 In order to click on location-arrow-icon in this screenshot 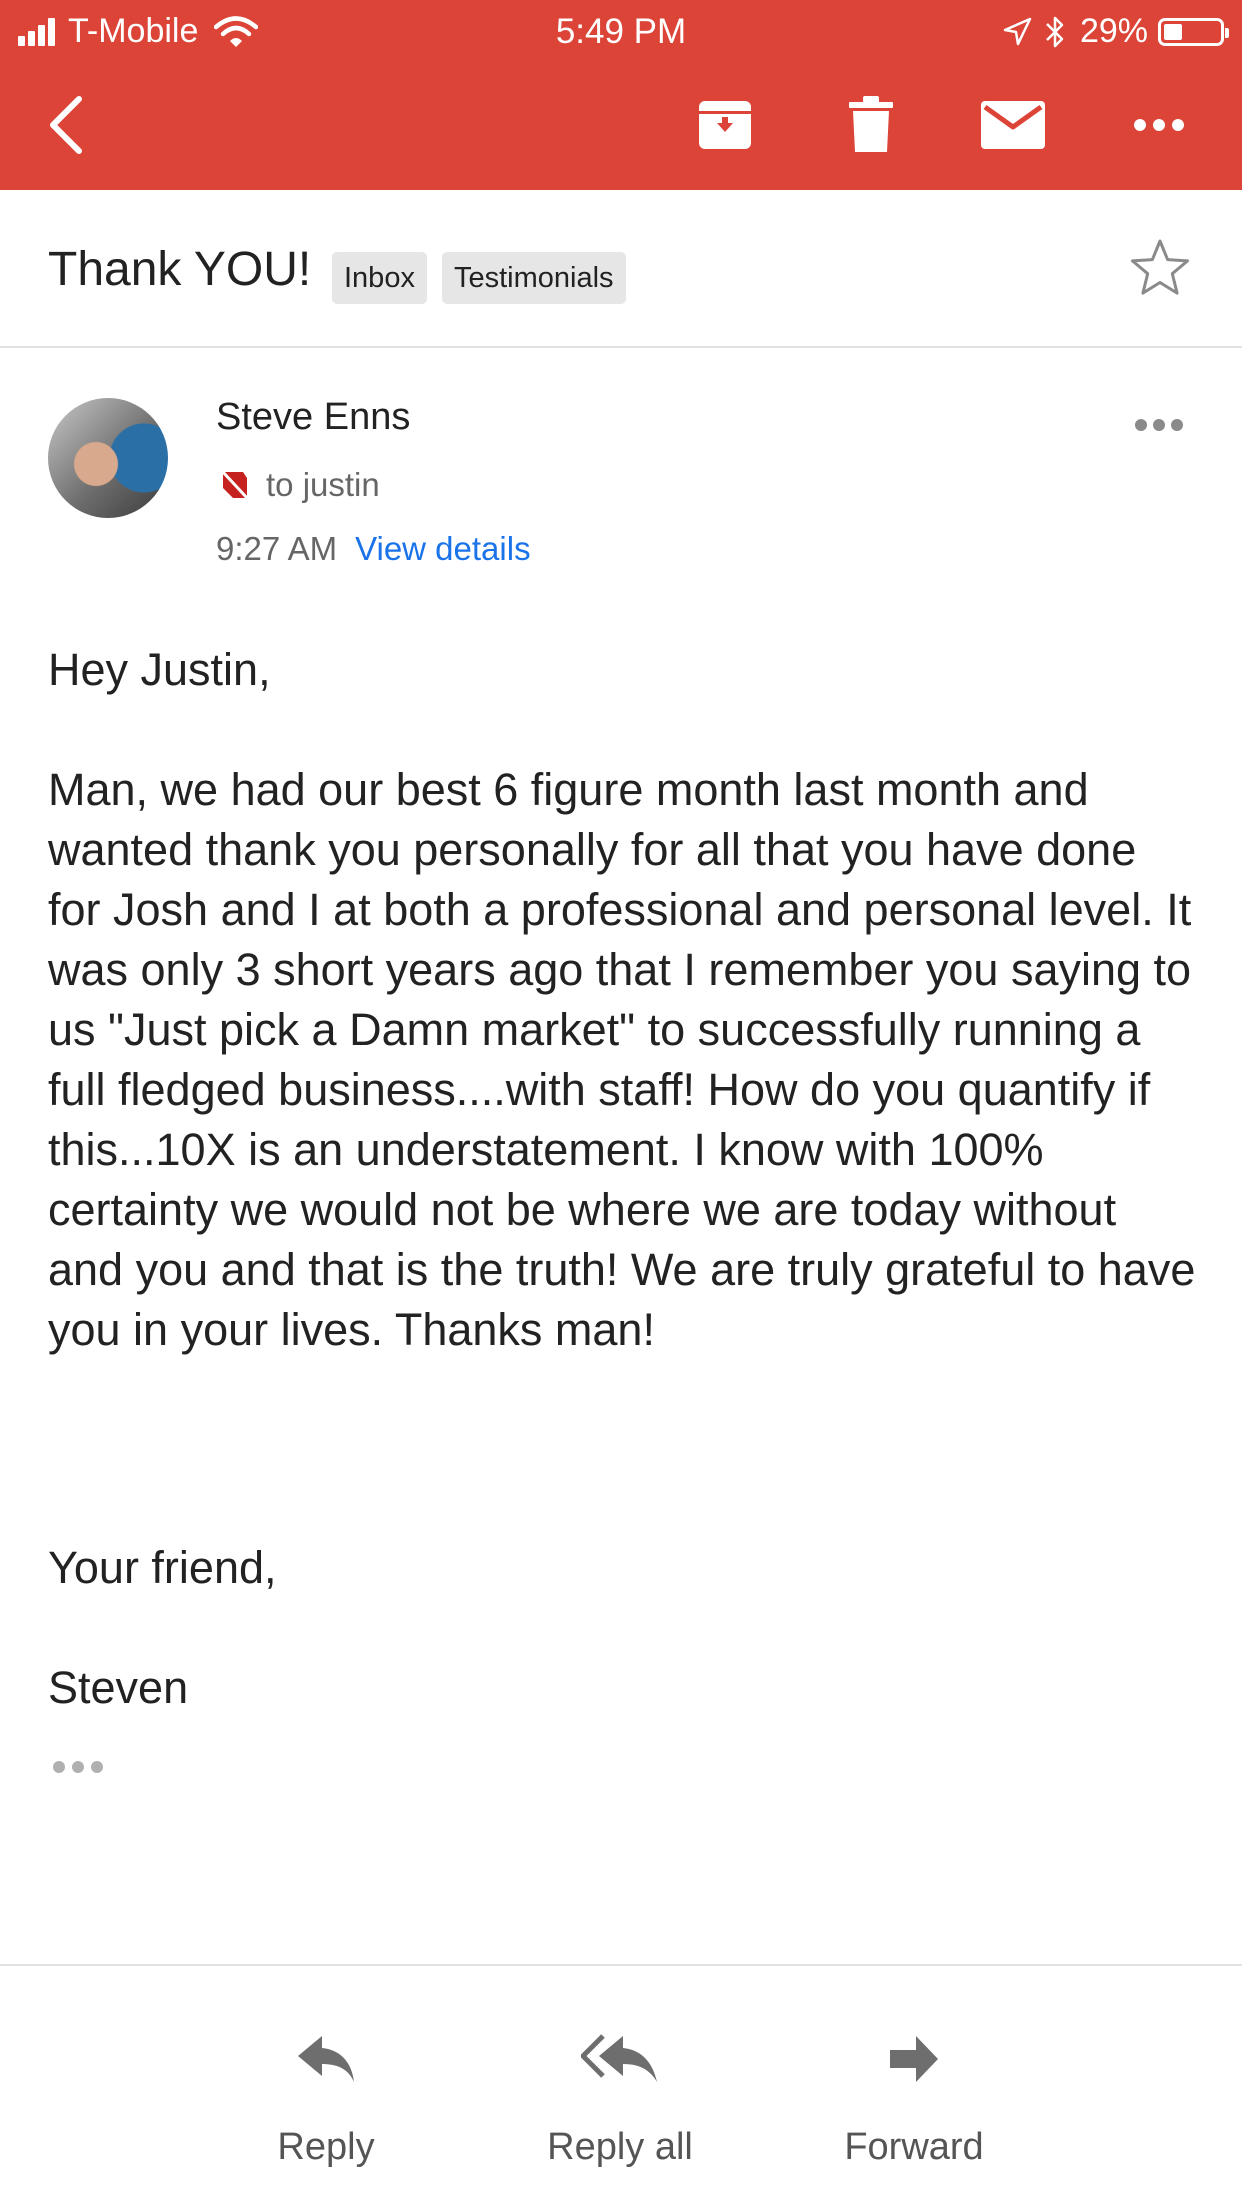, I will do `click(1017, 31)`.